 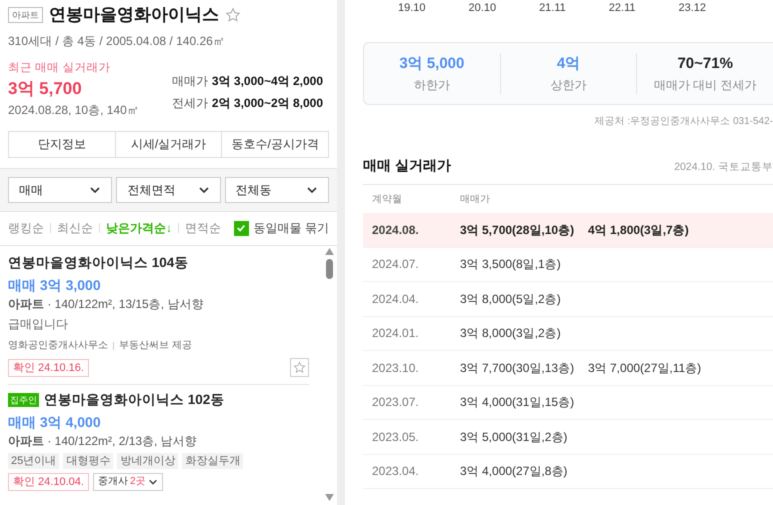 What do you see at coordinates (645, 368) in the screenshot?
I see `deal-cell-text: 3억 7,000(27일,11층)` at bounding box center [645, 368].